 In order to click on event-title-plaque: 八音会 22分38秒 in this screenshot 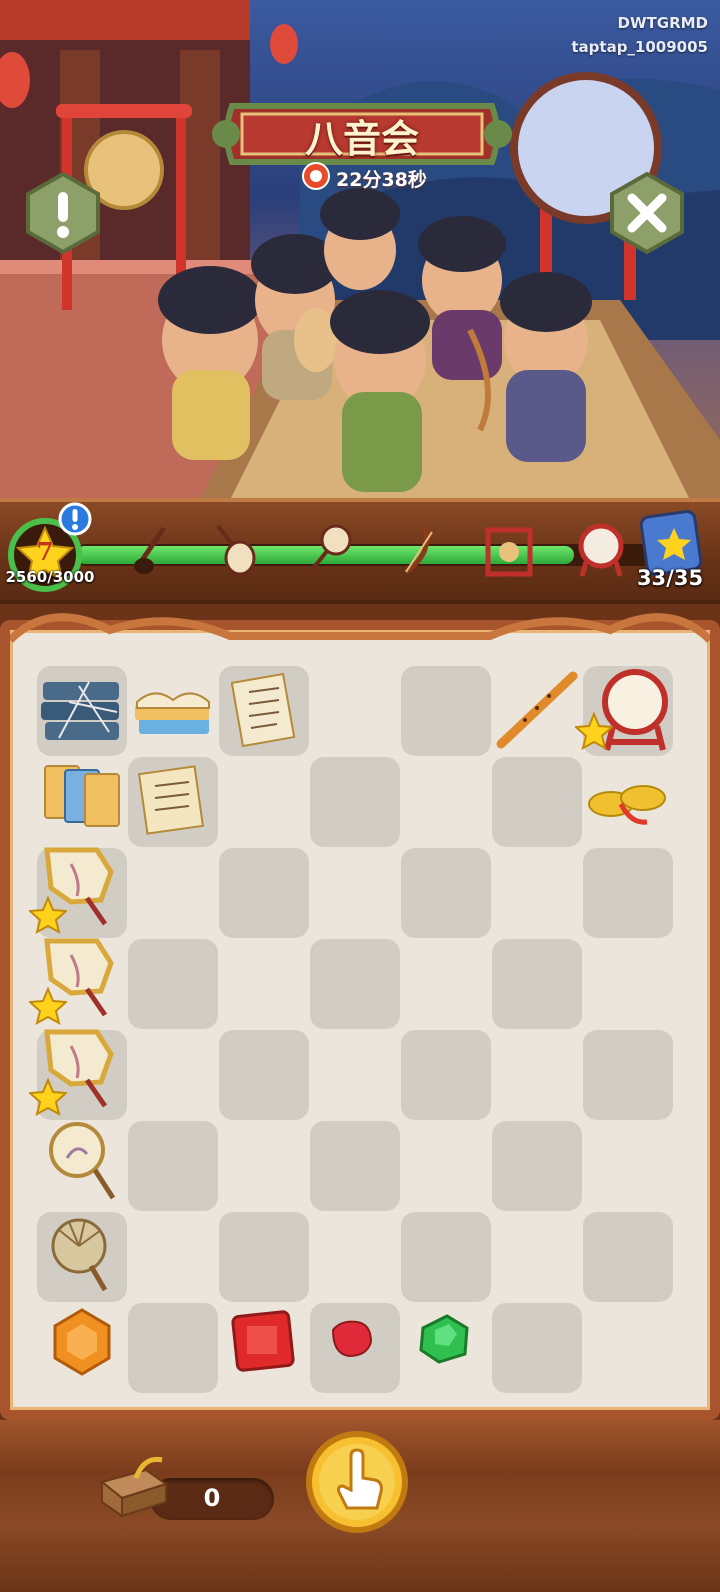, I will do `click(362, 138)`.